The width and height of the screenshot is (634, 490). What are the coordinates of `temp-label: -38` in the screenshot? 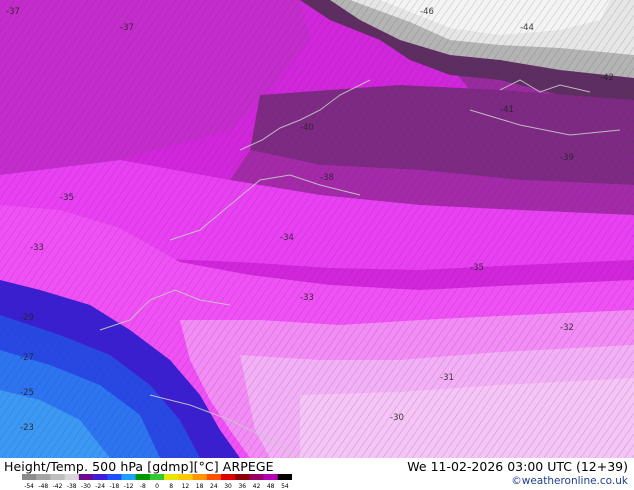 It's located at (327, 178).